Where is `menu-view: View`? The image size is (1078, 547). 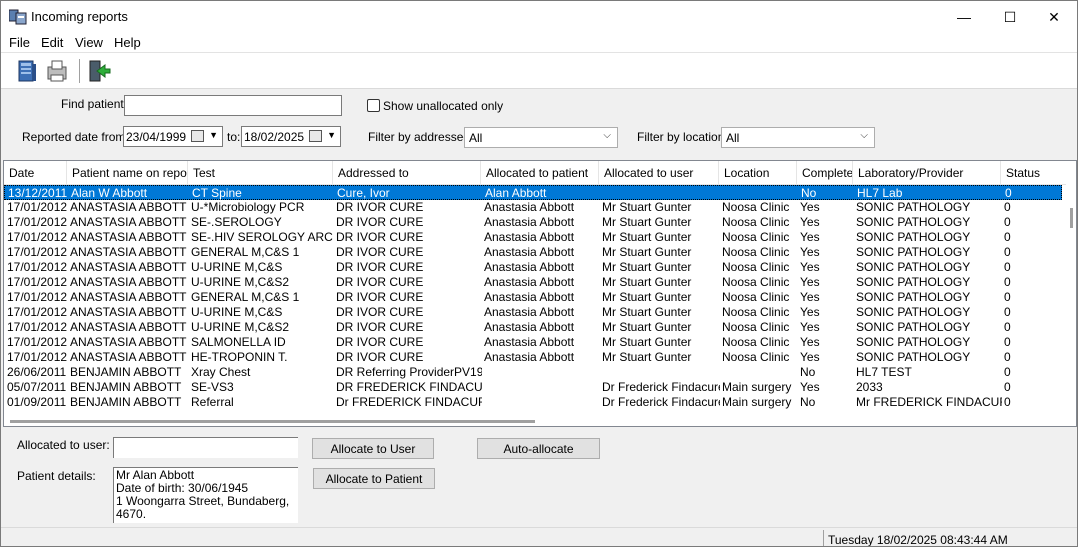 menu-view: View is located at coordinates (89, 42).